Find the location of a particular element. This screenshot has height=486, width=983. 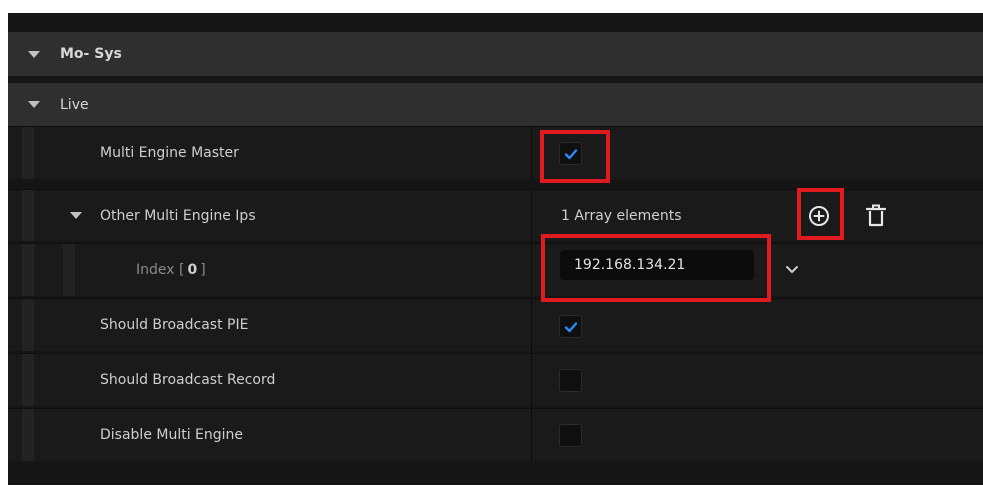

property-row-disable-multi-engine: Disable Multi Engine is located at coordinates (495, 434).